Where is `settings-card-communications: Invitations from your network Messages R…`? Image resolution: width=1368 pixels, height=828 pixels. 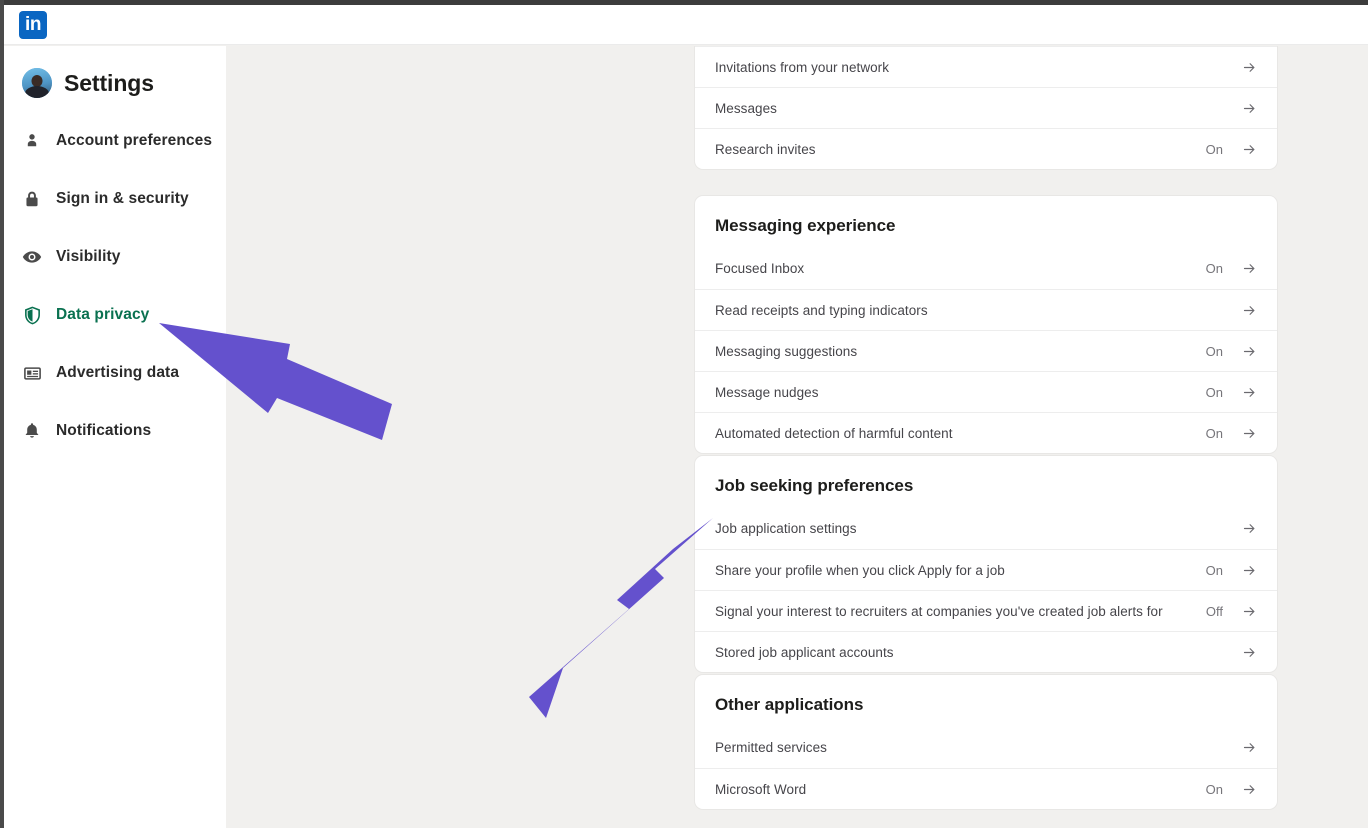
settings-card-communications: Invitations from your network Messages R… is located at coordinates (986, 107).